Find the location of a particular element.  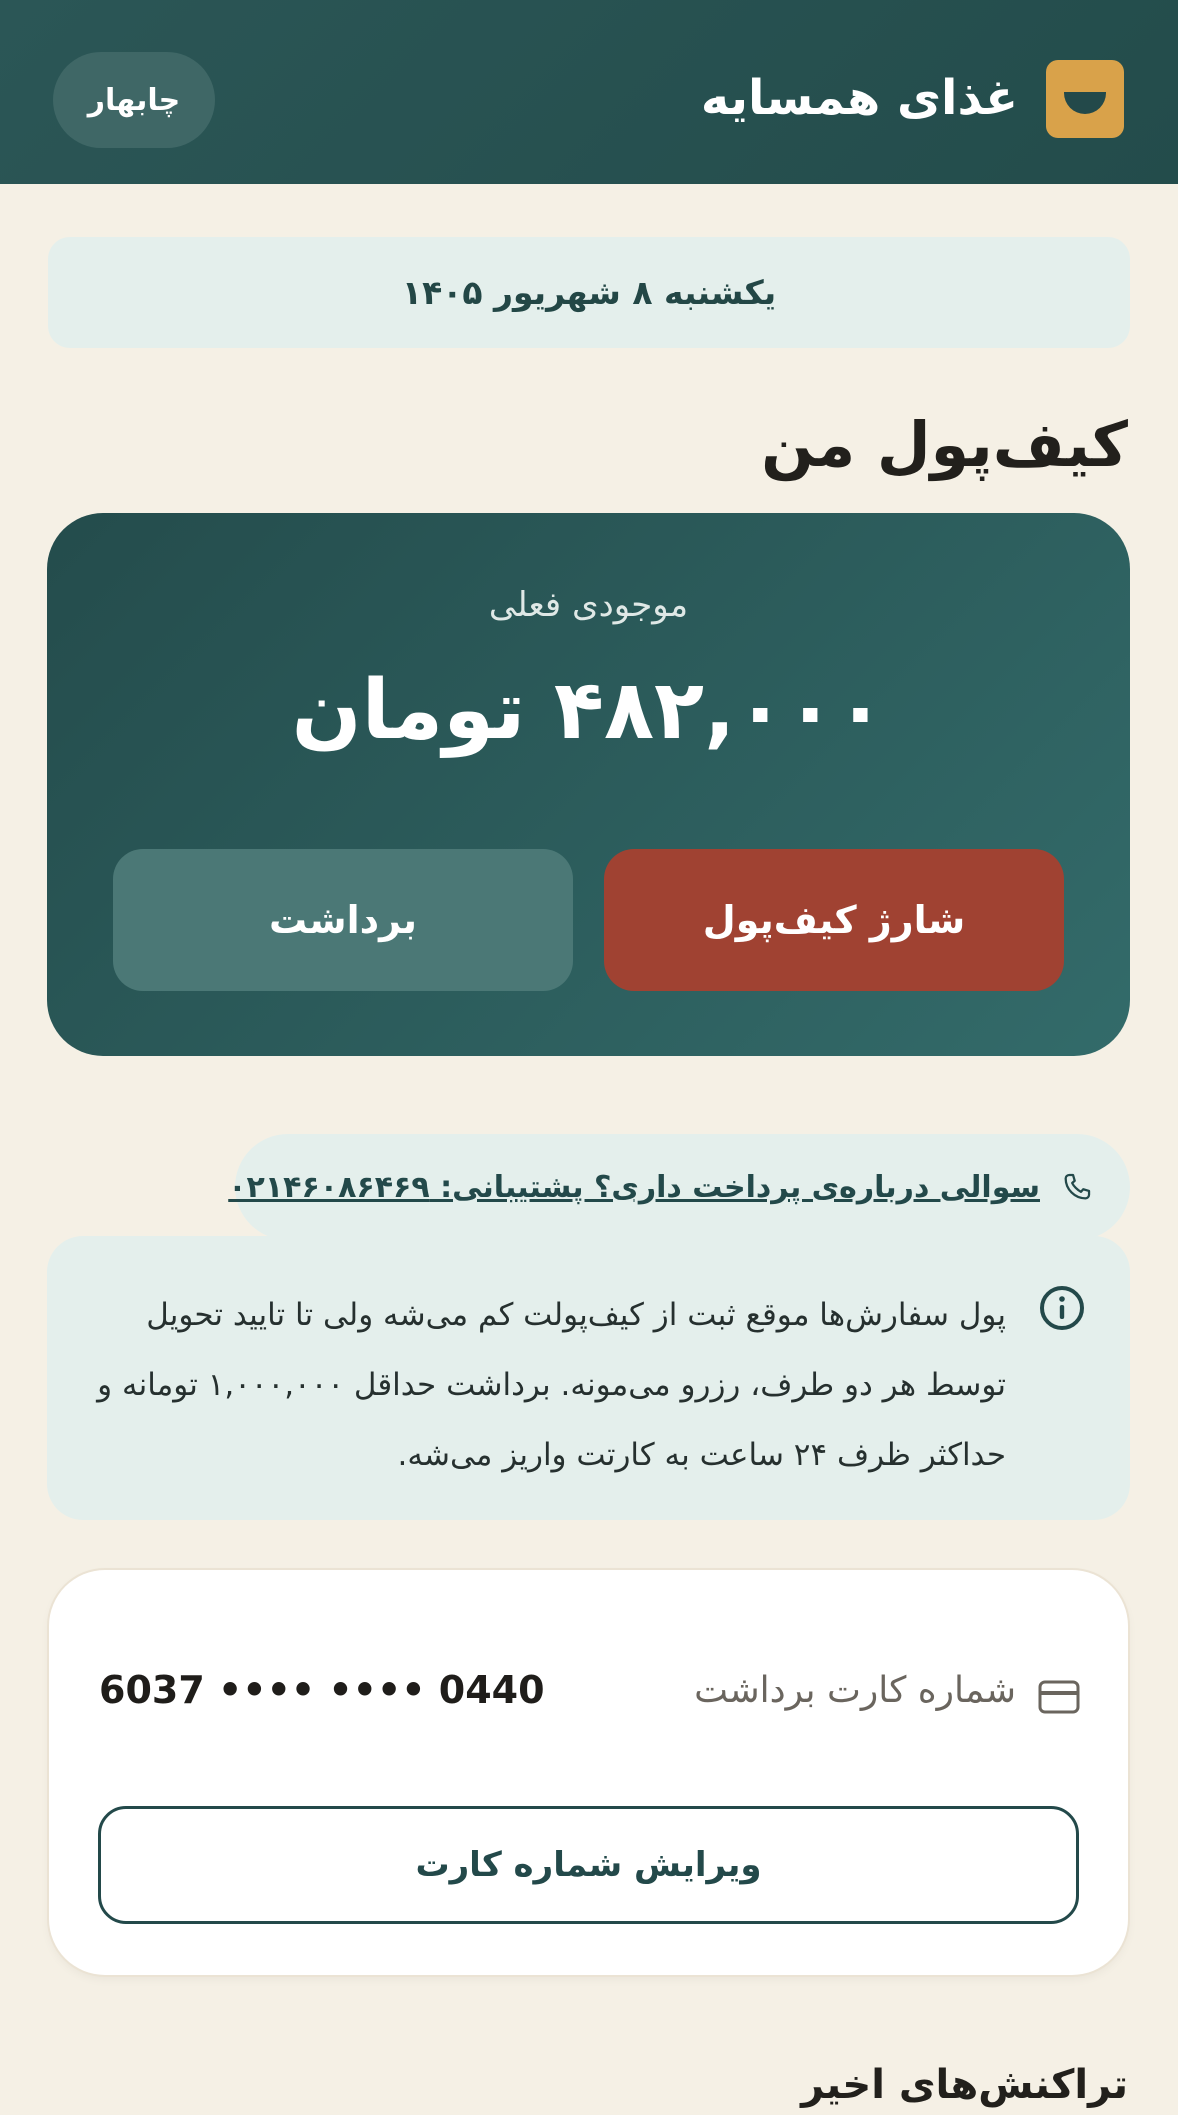

date-banner: یکشنبه ۸ شهریور ۱۴۰۵ is located at coordinates (589, 292).